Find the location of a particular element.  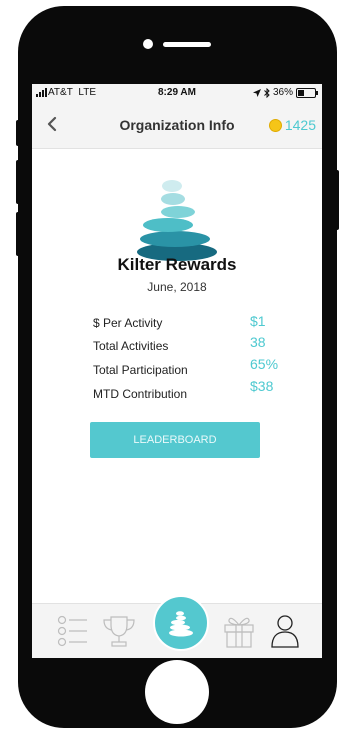

stacked-stones-logo-icon is located at coordinates (177, 220).